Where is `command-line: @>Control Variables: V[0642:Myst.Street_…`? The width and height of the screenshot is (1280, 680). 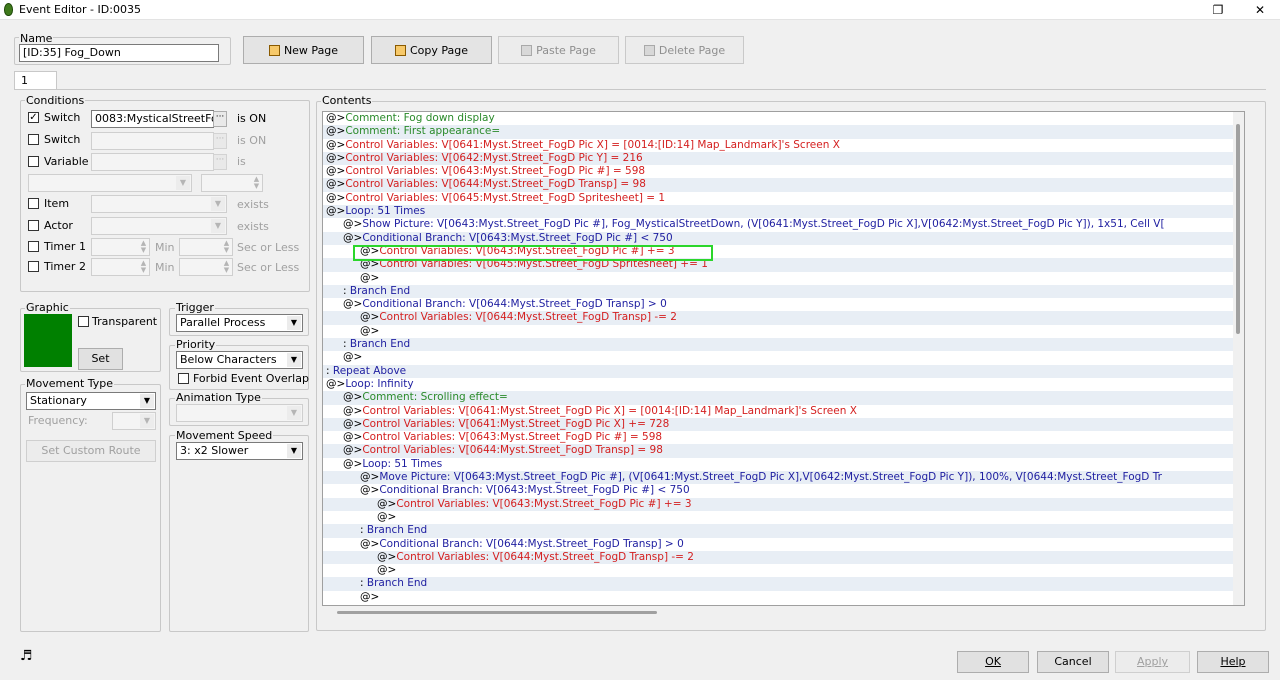 command-line: @>Control Variables: V[0642:Myst.Street_… is located at coordinates (783, 158).